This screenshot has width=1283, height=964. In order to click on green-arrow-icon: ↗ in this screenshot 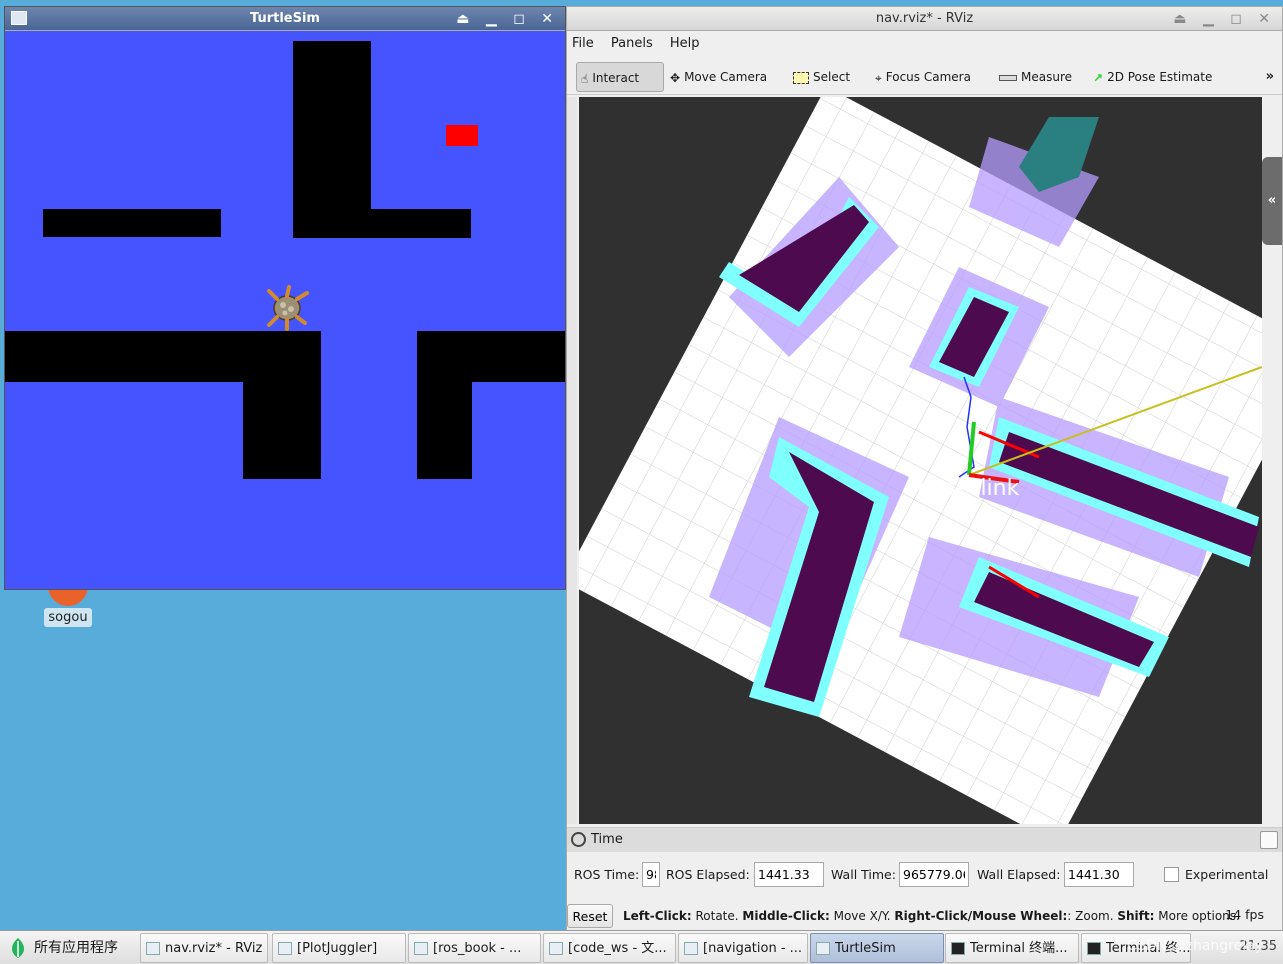, I will do `click(1098, 77)`.